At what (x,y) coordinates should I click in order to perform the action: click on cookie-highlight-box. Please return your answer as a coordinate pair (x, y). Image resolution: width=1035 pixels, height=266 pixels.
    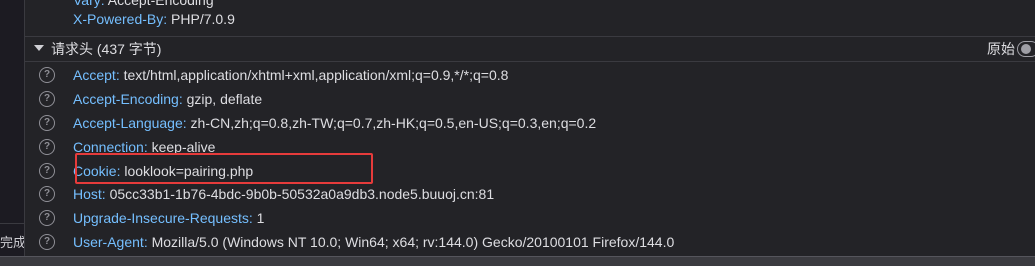
    Looking at the image, I should click on (224, 168).